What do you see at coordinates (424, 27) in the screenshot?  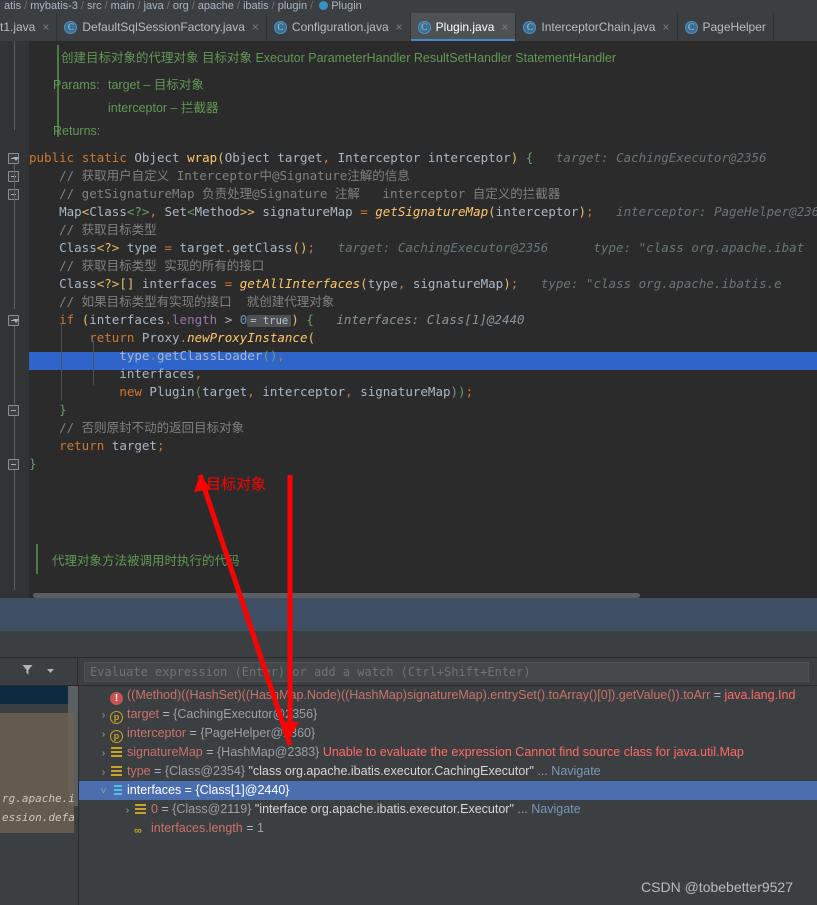 I see `class-file-icon: C` at bounding box center [424, 27].